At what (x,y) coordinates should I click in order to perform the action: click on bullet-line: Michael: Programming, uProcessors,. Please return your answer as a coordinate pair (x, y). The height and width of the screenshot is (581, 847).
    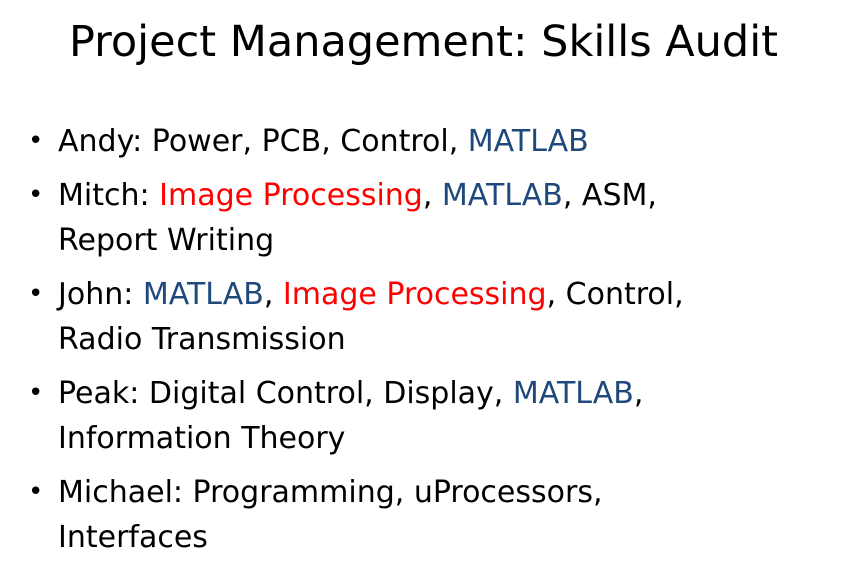
    Looking at the image, I should click on (442, 492).